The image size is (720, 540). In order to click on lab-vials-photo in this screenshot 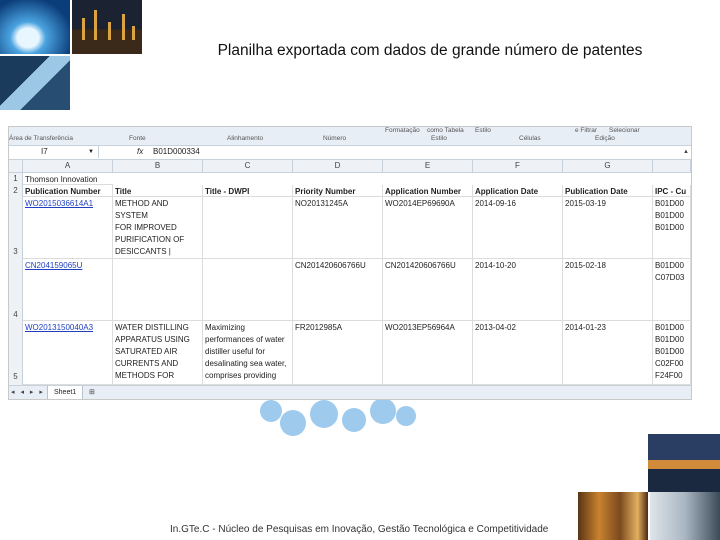, I will do `click(613, 516)`.